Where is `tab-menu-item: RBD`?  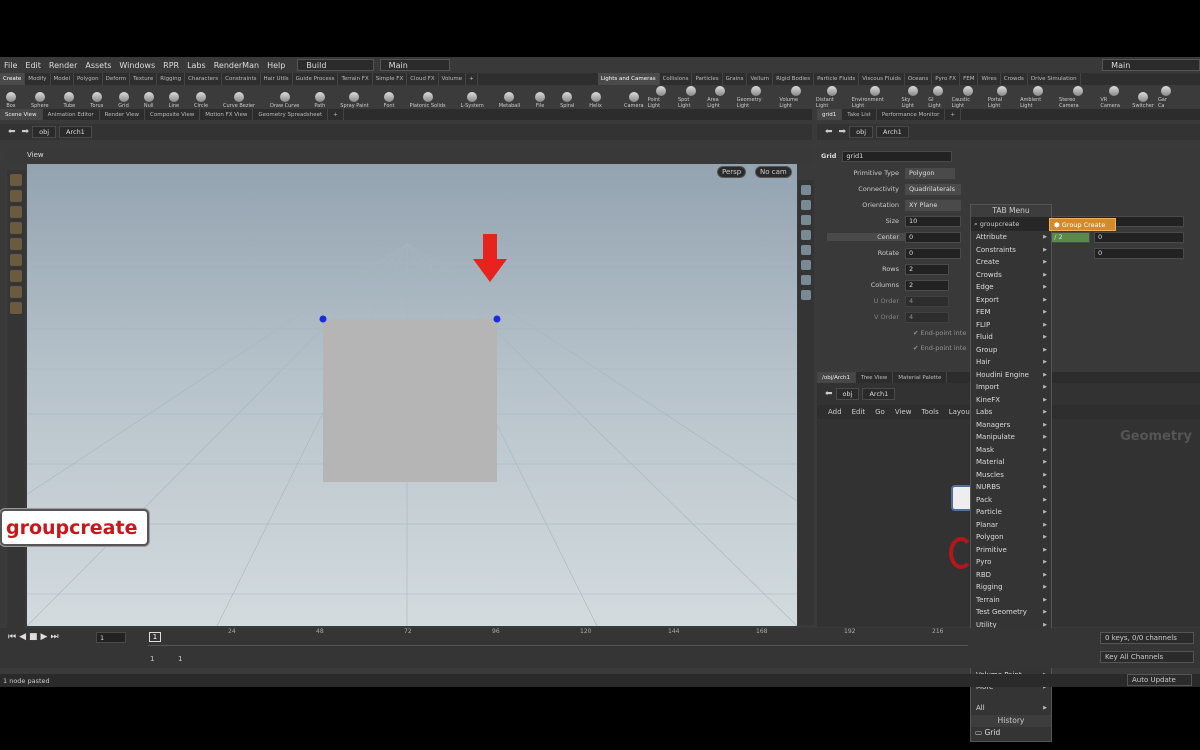 tab-menu-item: RBD is located at coordinates (1011, 575).